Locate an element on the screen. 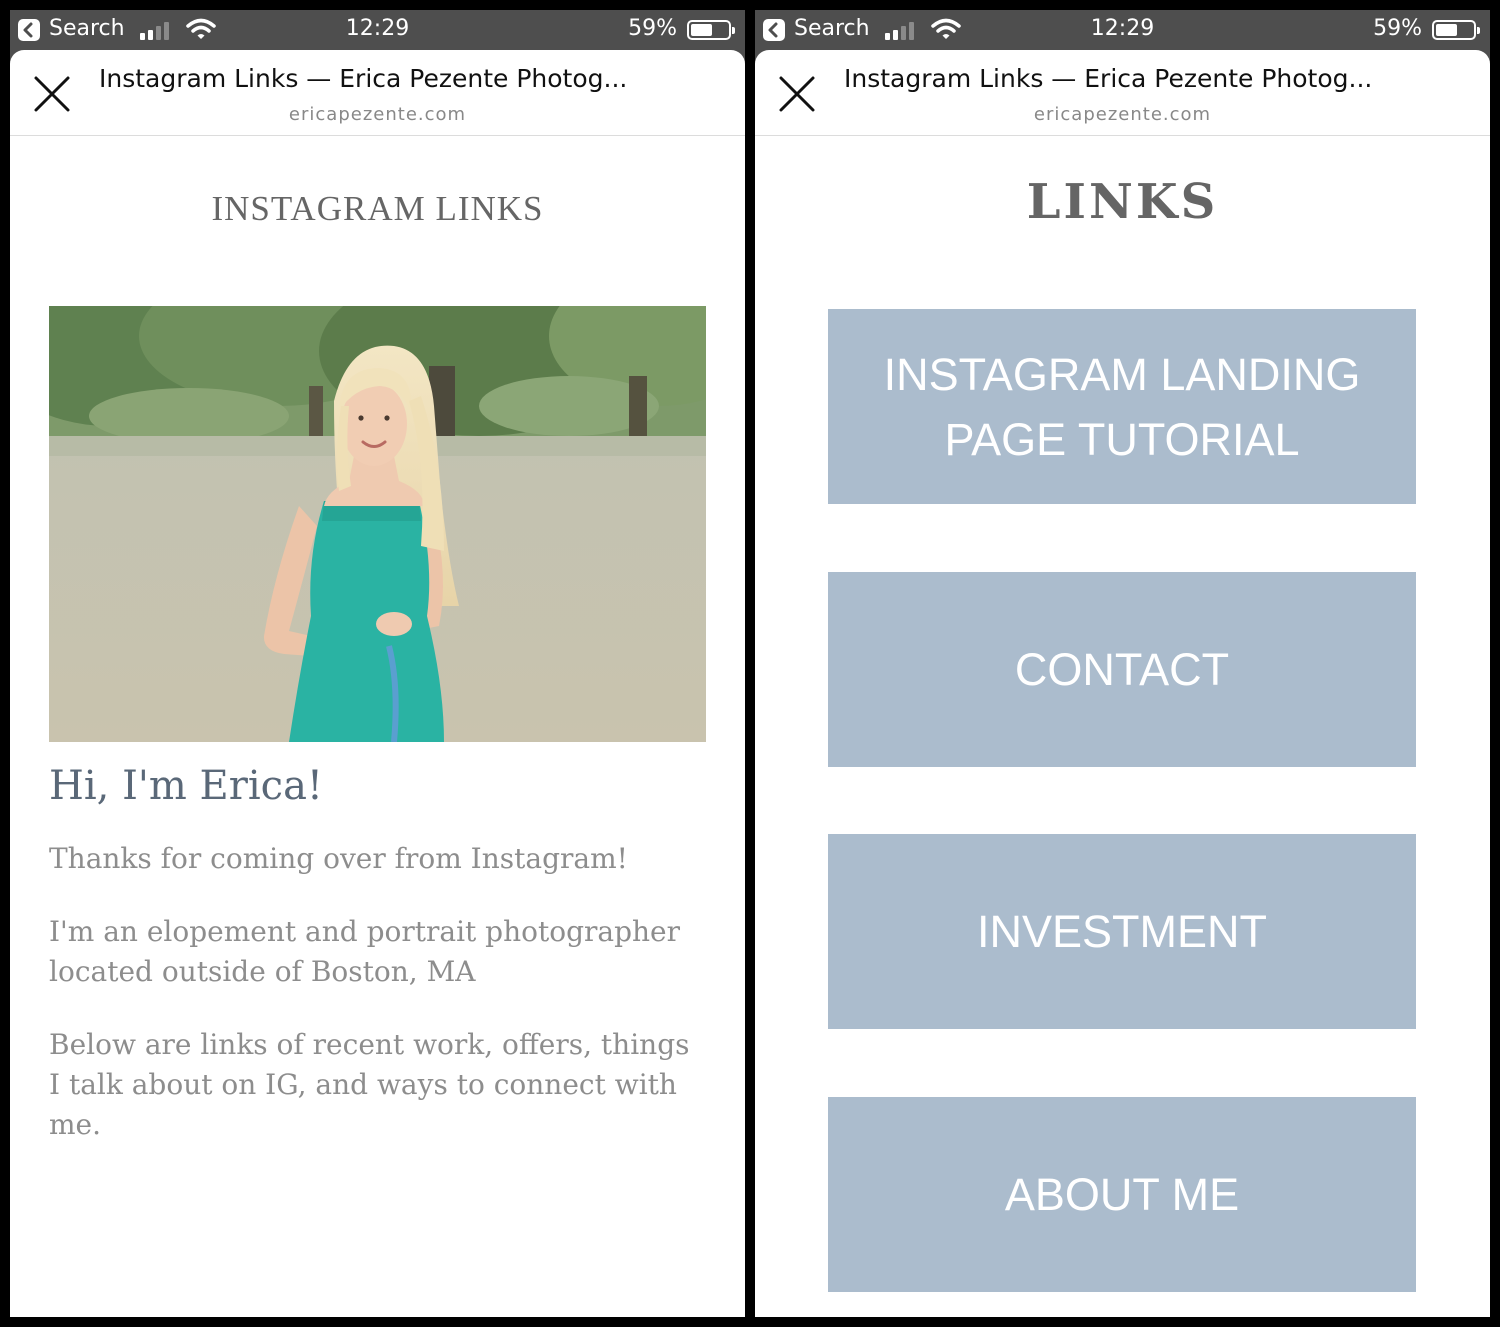 The height and width of the screenshot is (1327, 1500). tutorial-link-button: INSTAGRAM LANDING PAGE TUTORIAL is located at coordinates (1122, 406).